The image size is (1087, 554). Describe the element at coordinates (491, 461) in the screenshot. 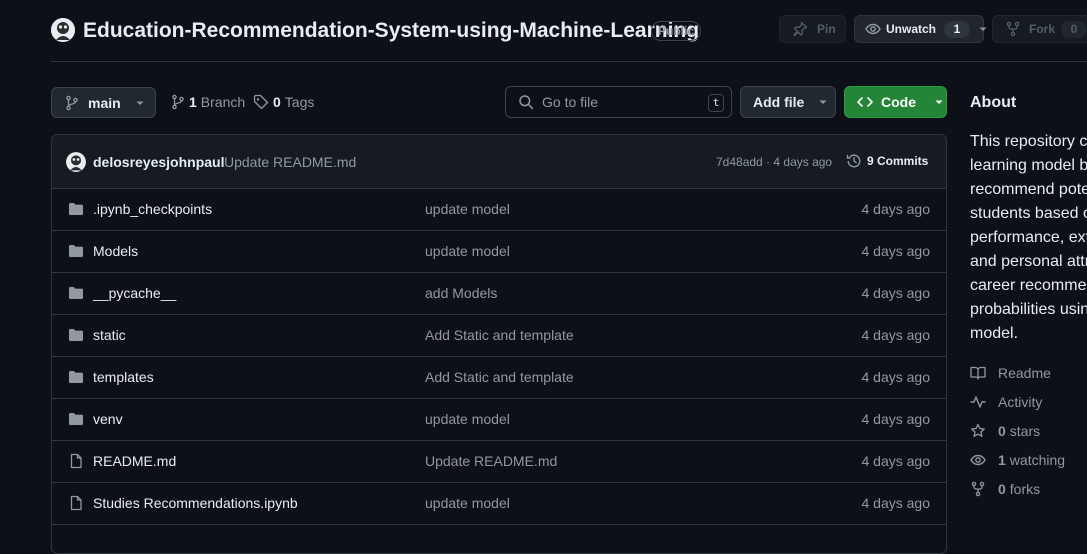

I see `file-commit-message: Update README.md` at that location.